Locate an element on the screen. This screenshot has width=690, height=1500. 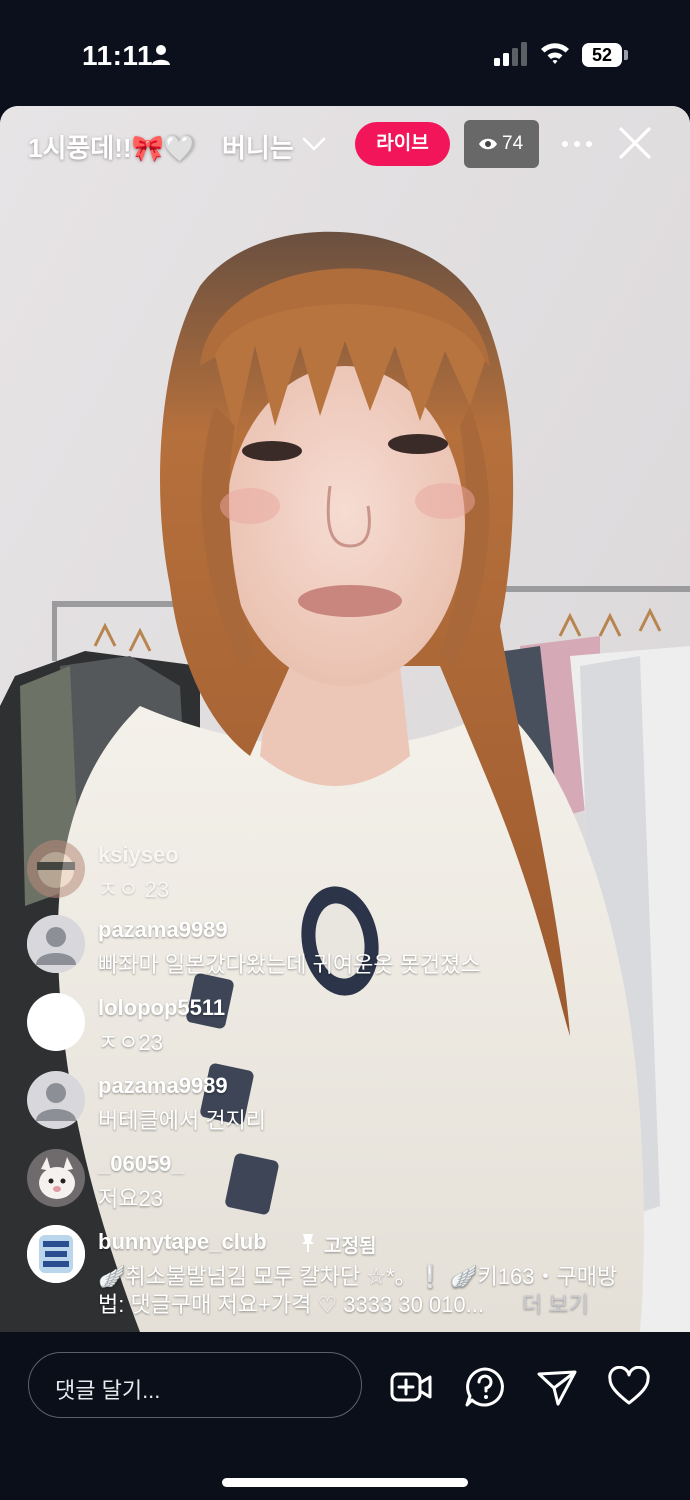
home-indicator is located at coordinates (345, 1482).